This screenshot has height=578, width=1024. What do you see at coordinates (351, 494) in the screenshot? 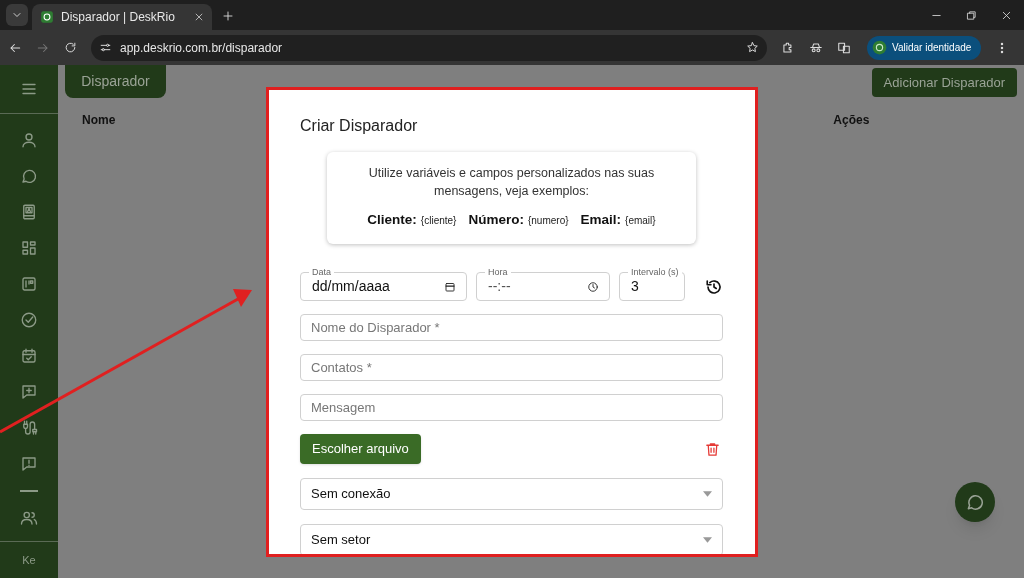
I see `select-value: Sem conexão` at bounding box center [351, 494].